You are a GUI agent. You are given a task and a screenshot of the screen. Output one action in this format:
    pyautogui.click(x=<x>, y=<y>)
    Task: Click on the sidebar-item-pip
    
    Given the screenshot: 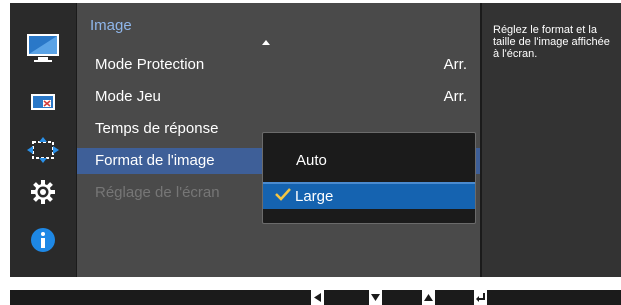 What is the action you would take?
    pyautogui.click(x=43, y=102)
    